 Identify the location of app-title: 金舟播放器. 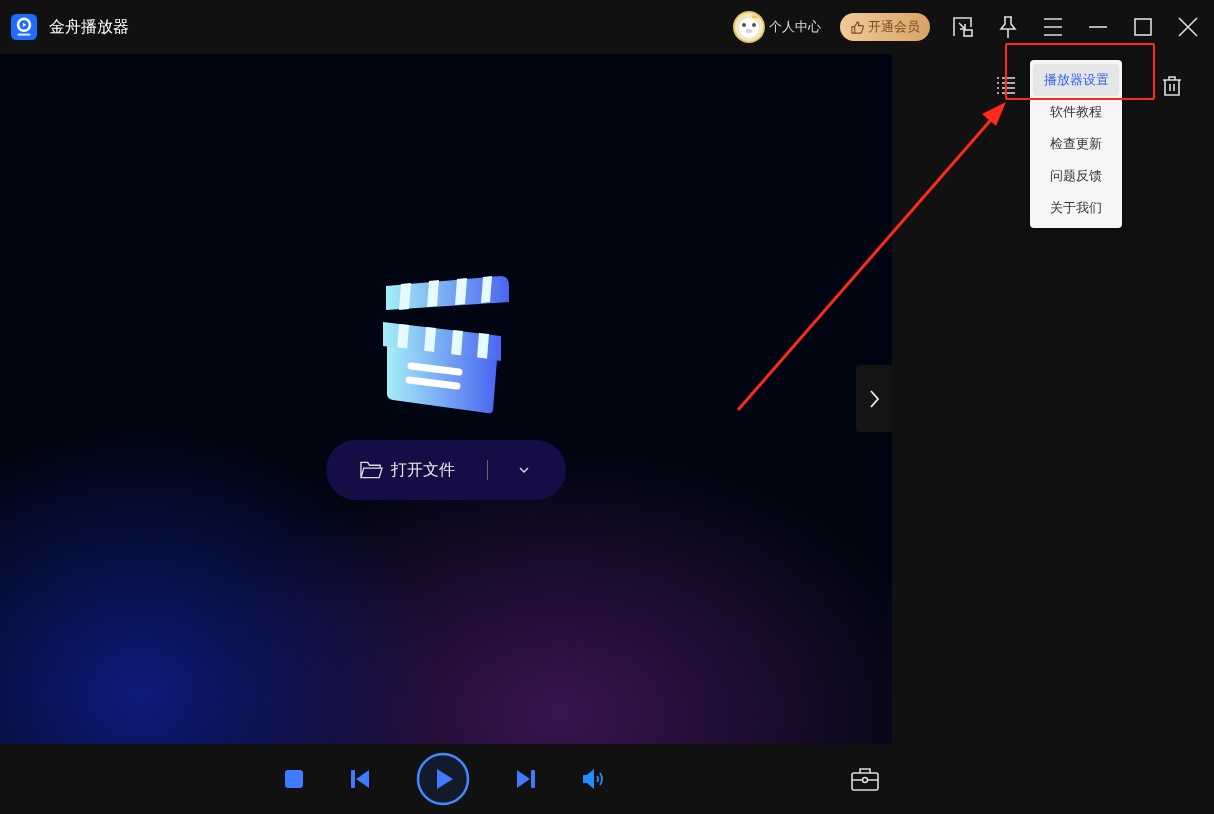
(89, 27).